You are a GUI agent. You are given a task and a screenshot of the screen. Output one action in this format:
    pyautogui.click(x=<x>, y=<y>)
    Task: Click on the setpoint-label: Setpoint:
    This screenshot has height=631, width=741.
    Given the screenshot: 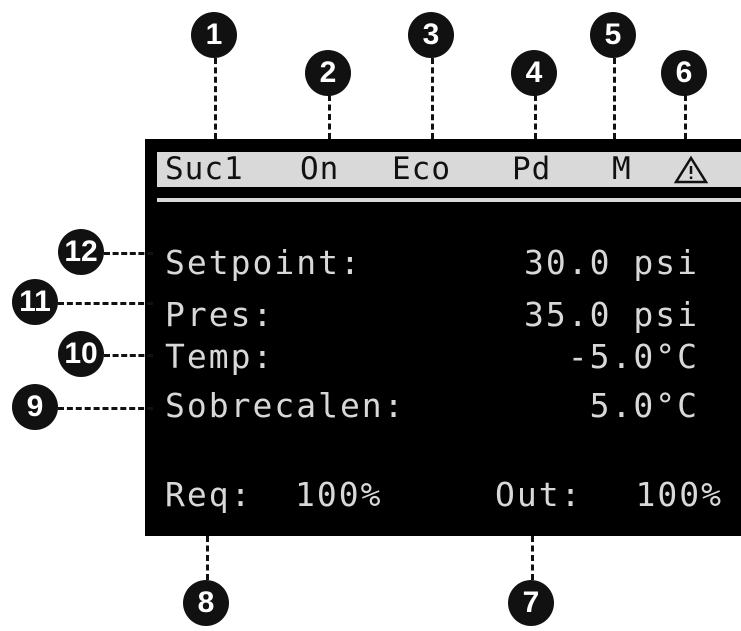 What is the action you would take?
    pyautogui.click(x=263, y=262)
    